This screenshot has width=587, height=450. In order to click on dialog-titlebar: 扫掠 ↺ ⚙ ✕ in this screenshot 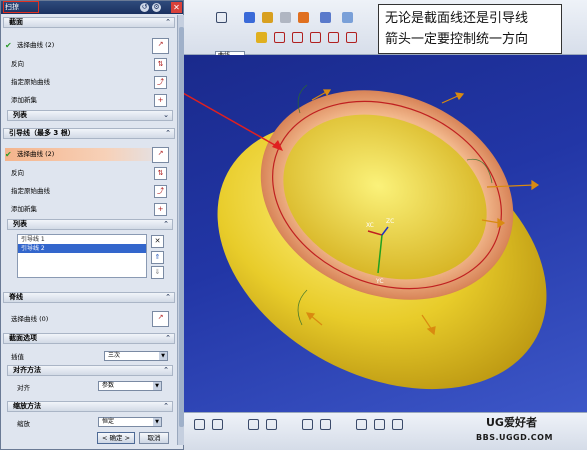, I will do `click(92, 7)`.